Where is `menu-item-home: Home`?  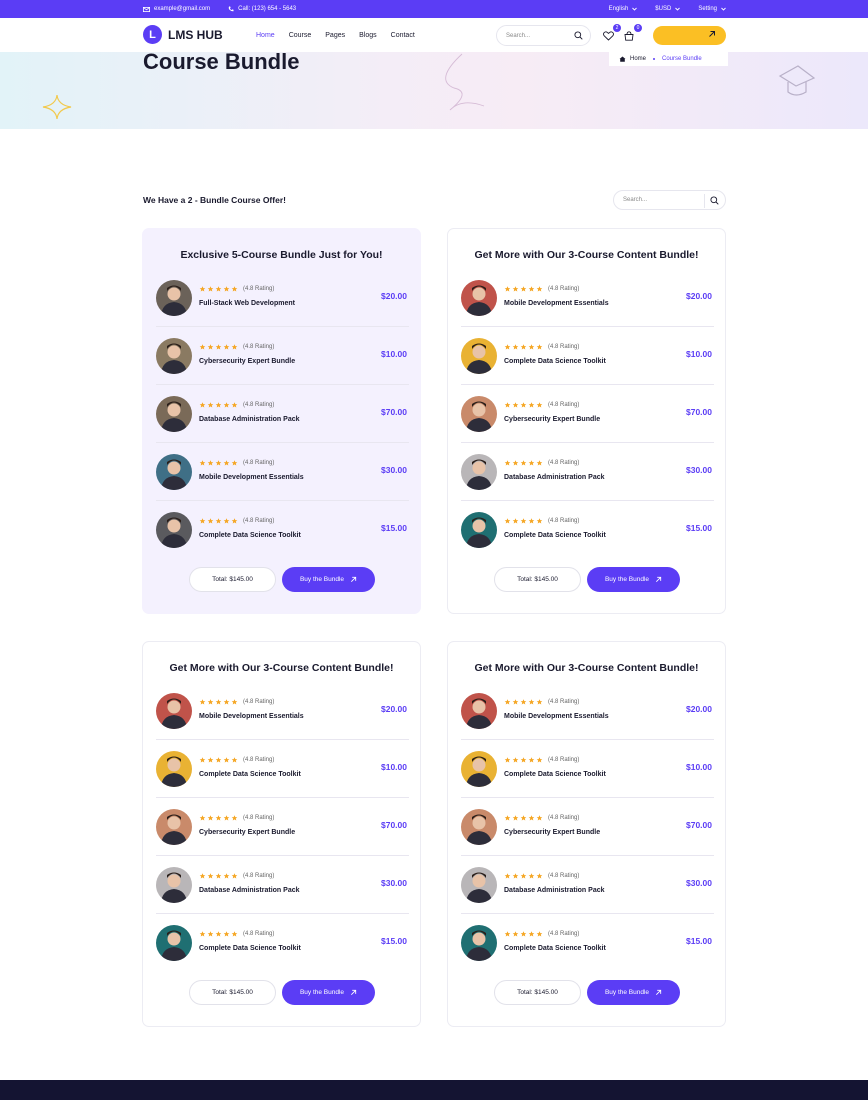
menu-item-home: Home is located at coordinates (265, 35).